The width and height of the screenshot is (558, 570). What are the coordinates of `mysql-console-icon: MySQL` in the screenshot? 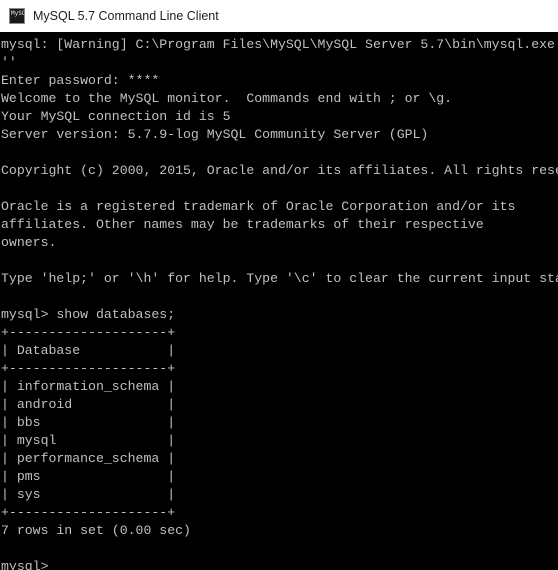 It's located at (17, 16).